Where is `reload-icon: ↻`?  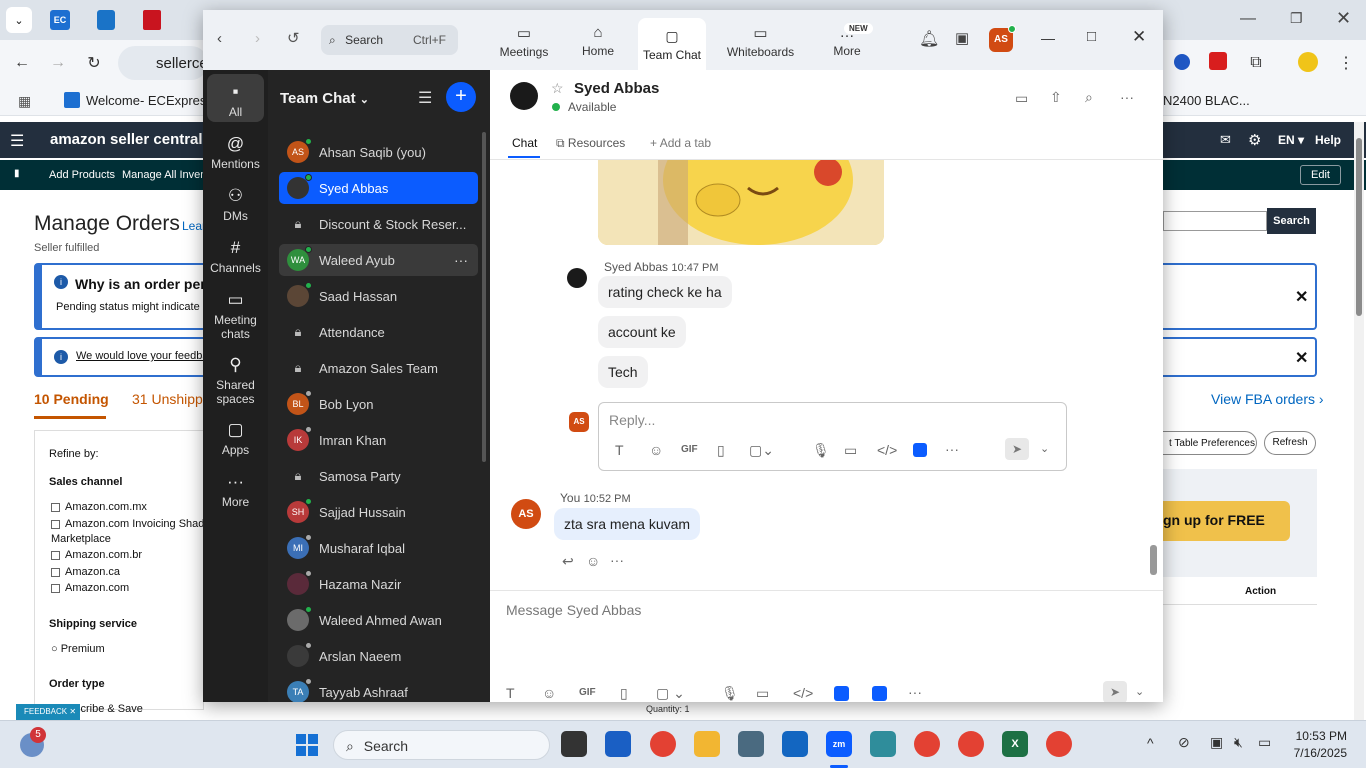 reload-icon: ↻ is located at coordinates (94, 63).